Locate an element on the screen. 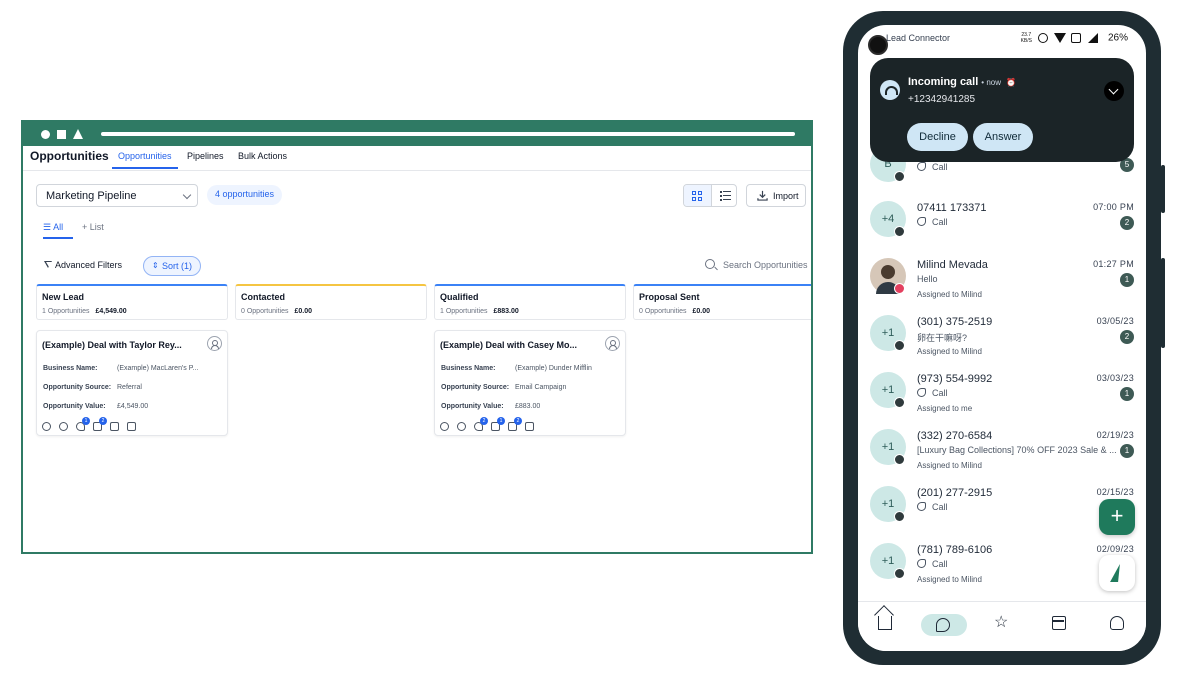 The image size is (1200, 675). conversation-name: (973) 554-9992 is located at coordinates (955, 379).